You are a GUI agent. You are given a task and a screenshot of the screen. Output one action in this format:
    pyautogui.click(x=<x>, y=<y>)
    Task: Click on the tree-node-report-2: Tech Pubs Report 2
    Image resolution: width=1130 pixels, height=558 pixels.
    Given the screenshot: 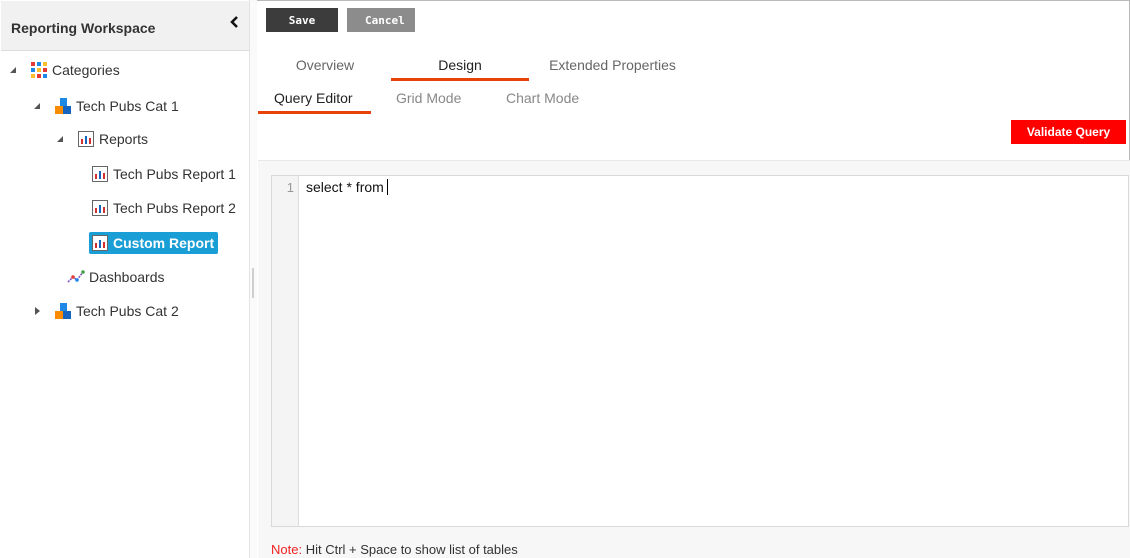 What is the action you would take?
    pyautogui.click(x=163, y=208)
    